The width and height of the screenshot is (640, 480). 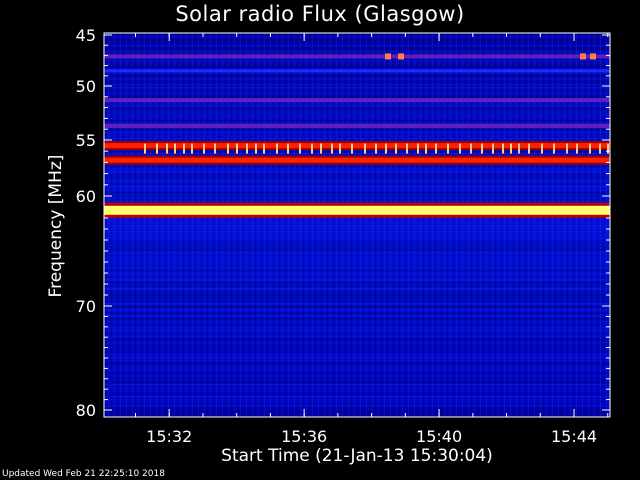 I want to click on y-tick-label: 60, so click(x=86, y=196).